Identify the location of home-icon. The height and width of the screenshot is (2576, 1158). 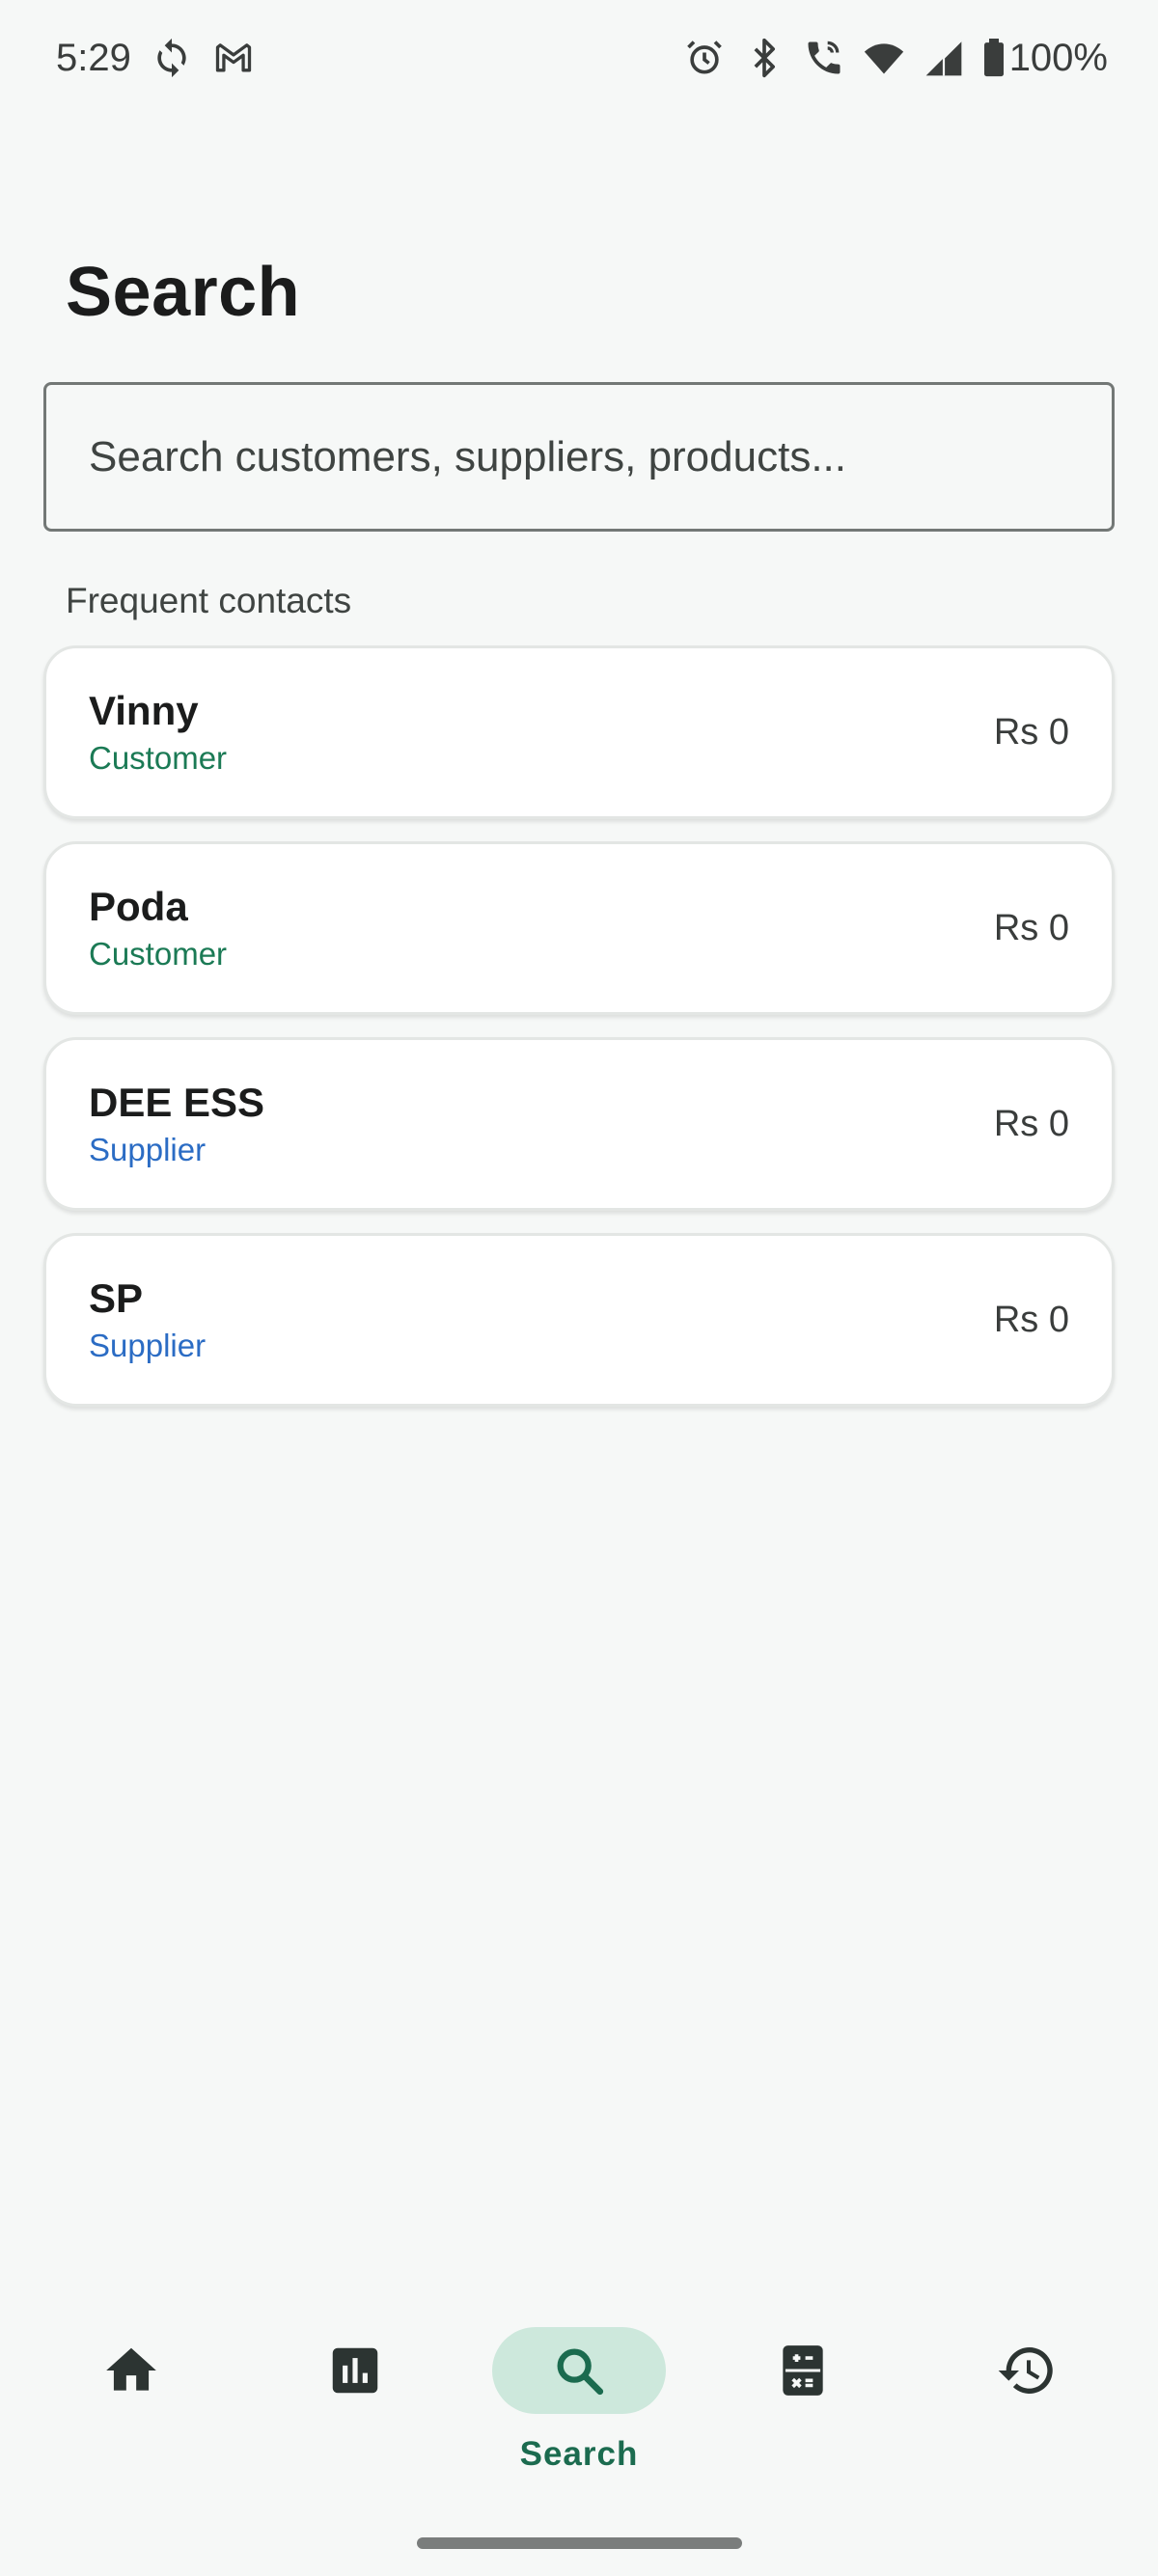
(131, 2371).